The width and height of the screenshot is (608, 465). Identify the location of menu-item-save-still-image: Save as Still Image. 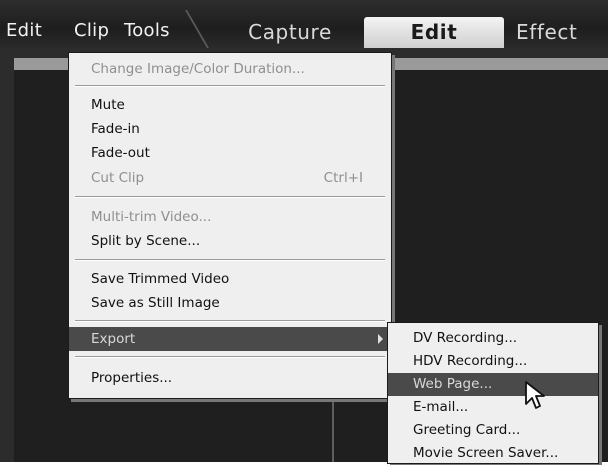
(230, 303).